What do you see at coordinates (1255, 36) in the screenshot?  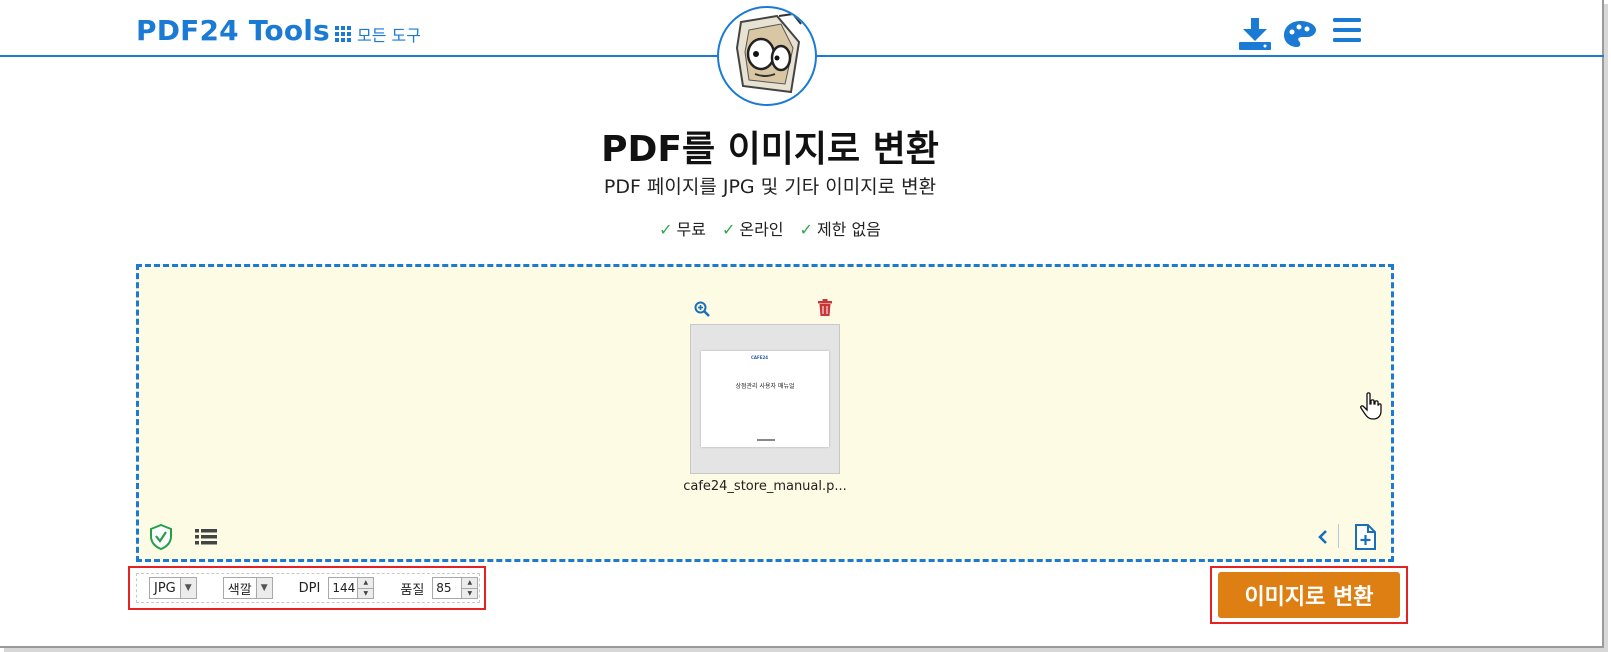 I see `download-icon` at bounding box center [1255, 36].